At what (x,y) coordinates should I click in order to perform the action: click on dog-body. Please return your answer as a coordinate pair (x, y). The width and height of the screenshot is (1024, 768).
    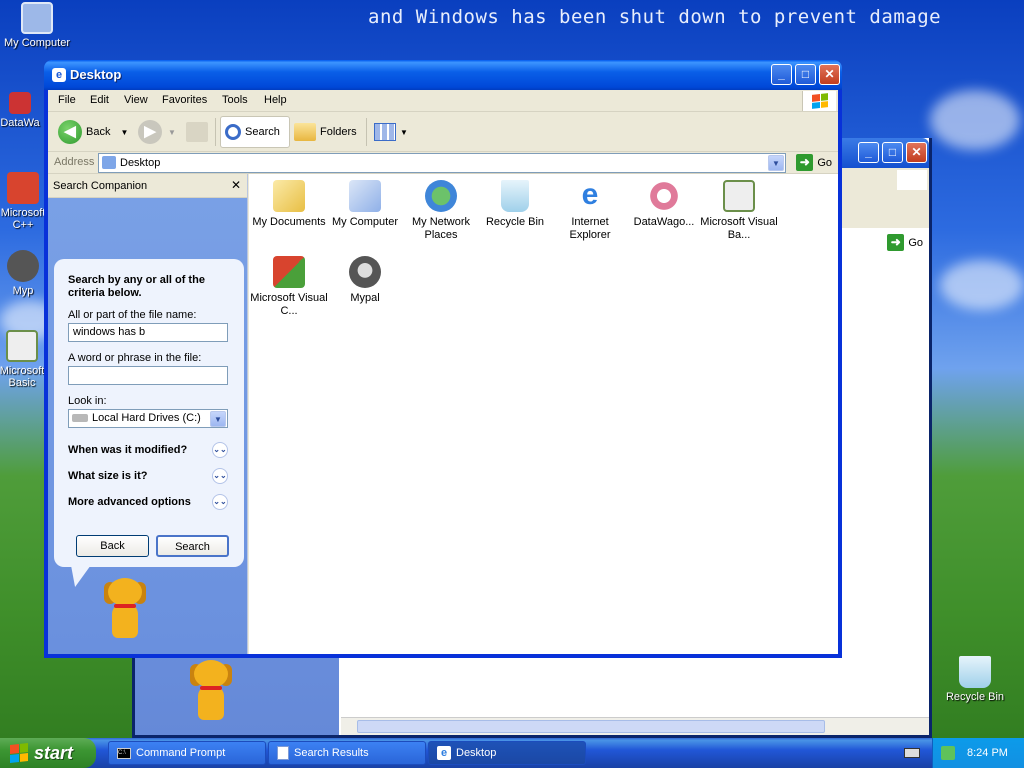
    Looking at the image, I should click on (125, 621).